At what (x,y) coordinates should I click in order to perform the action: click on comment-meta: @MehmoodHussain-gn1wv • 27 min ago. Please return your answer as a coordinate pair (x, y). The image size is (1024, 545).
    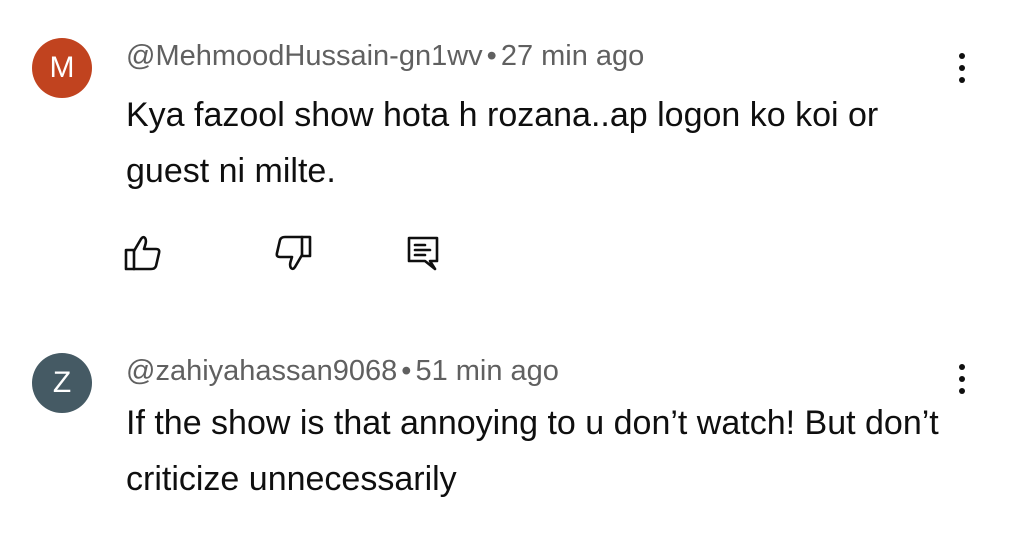
    Looking at the image, I should click on (385, 56).